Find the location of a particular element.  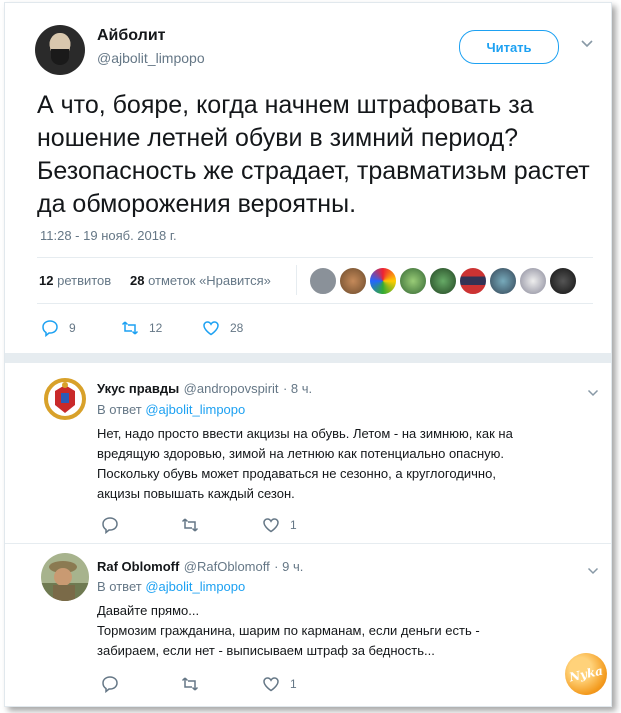

like-count: 28 is located at coordinates (237, 328).